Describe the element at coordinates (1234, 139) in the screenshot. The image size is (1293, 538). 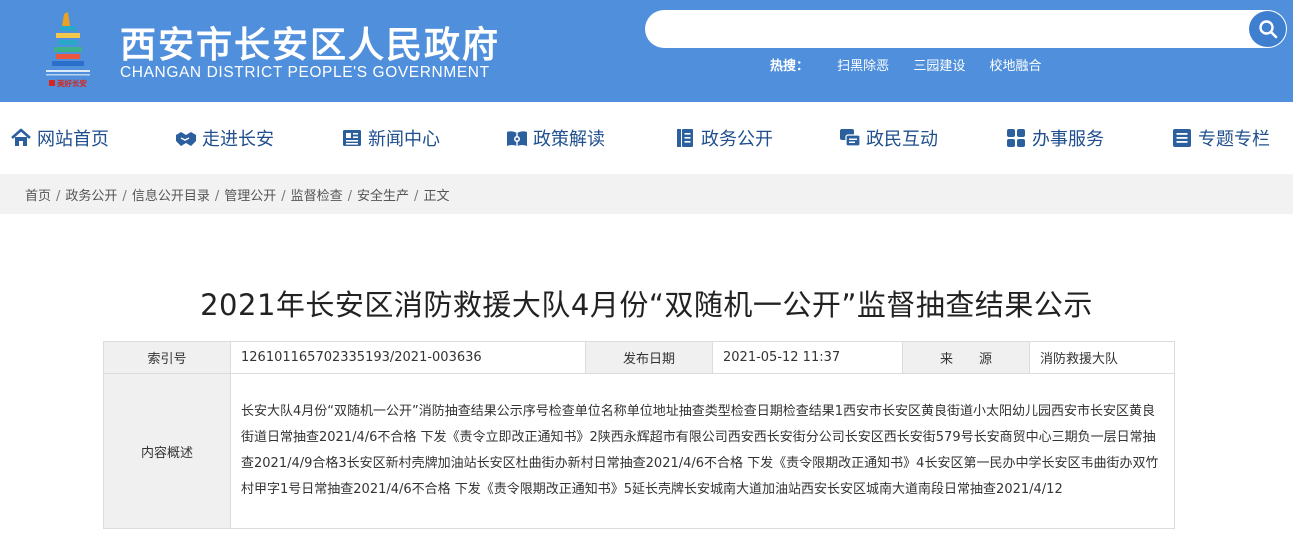
I see `nav-label-topics: 专题专栏` at that location.